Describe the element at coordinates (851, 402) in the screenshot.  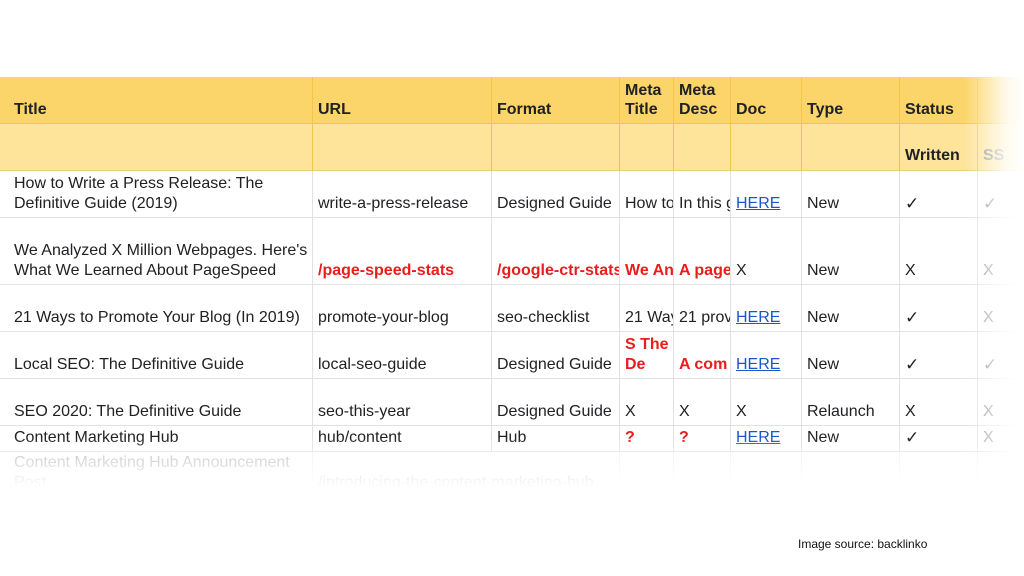
I see `type-cell: Relaunch` at that location.